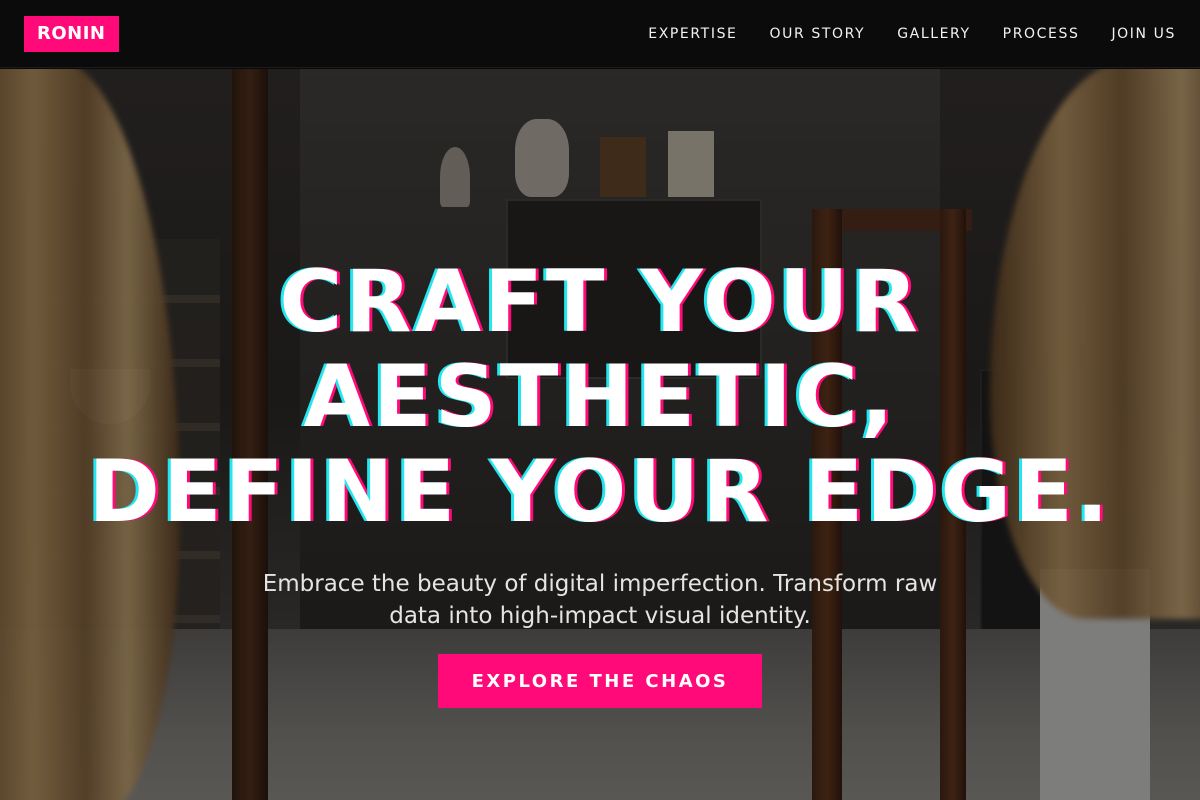  I want to click on headline-line: DEFINE YOUR EDGE., so click(600, 492).